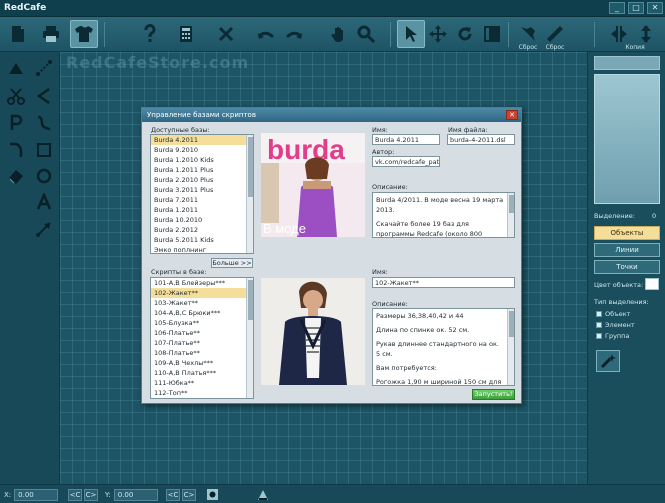  What do you see at coordinates (16, 96) in the screenshot?
I see `scissors-tool` at bounding box center [16, 96].